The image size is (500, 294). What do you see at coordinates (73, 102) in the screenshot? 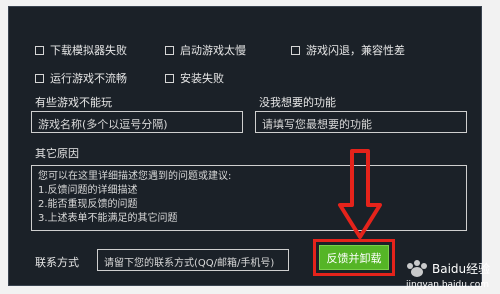
I see `games-label: 有些游戏不能玩` at bounding box center [73, 102].